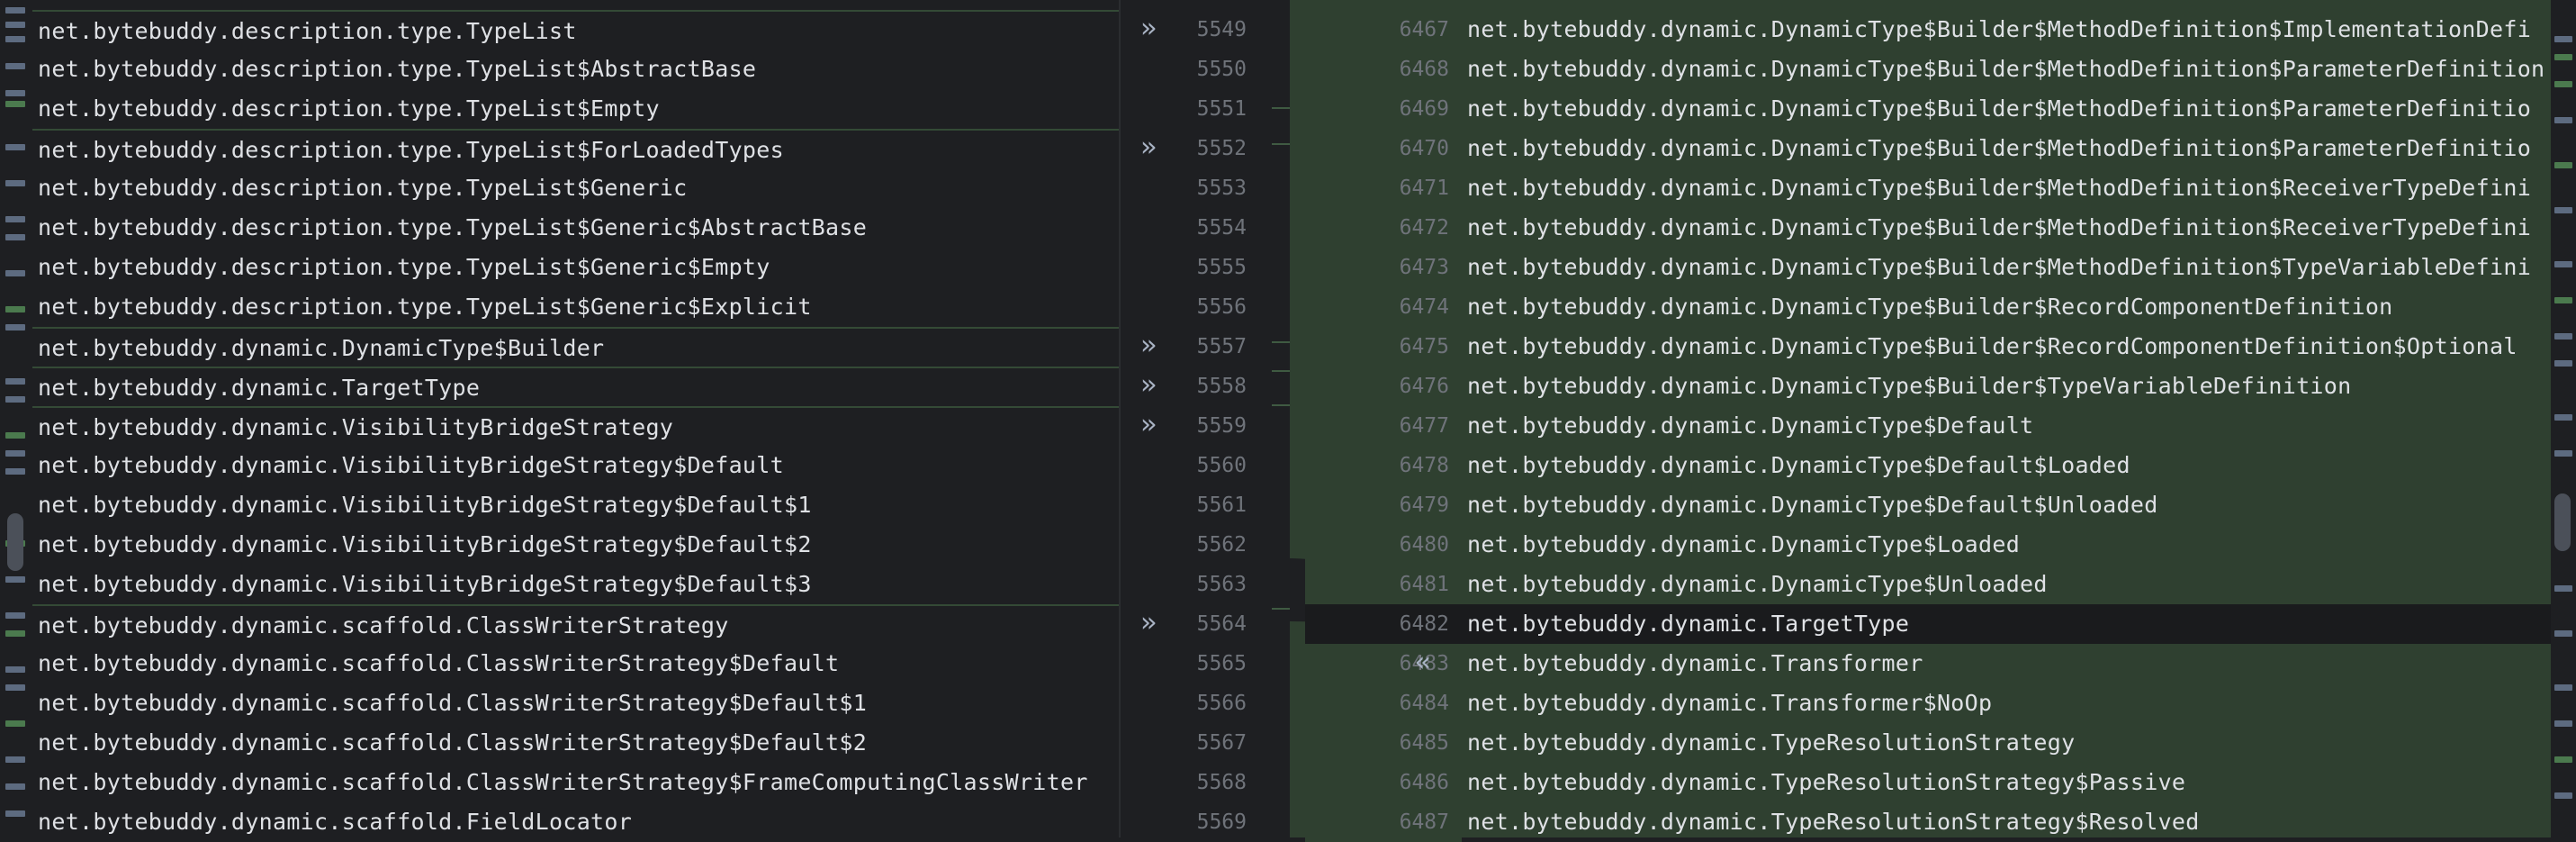 The width and height of the screenshot is (2576, 842). What do you see at coordinates (1221, 228) in the screenshot?
I see `left-line-number: 5554` at bounding box center [1221, 228].